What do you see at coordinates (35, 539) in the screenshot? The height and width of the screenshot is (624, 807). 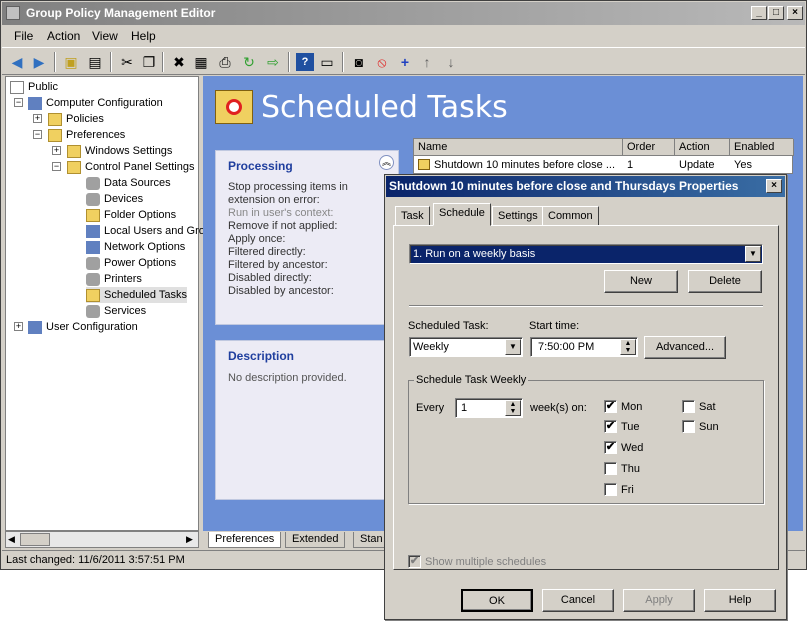 I see `scroll-thumb` at bounding box center [35, 539].